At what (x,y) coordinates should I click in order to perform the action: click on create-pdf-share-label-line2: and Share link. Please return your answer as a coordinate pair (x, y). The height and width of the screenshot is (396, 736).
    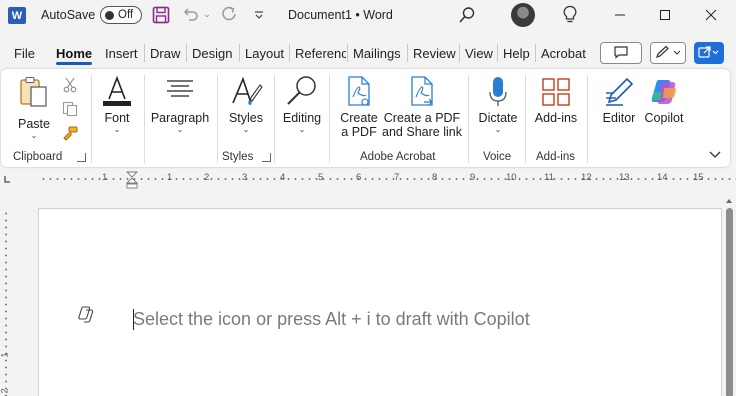
    Looking at the image, I should click on (422, 132).